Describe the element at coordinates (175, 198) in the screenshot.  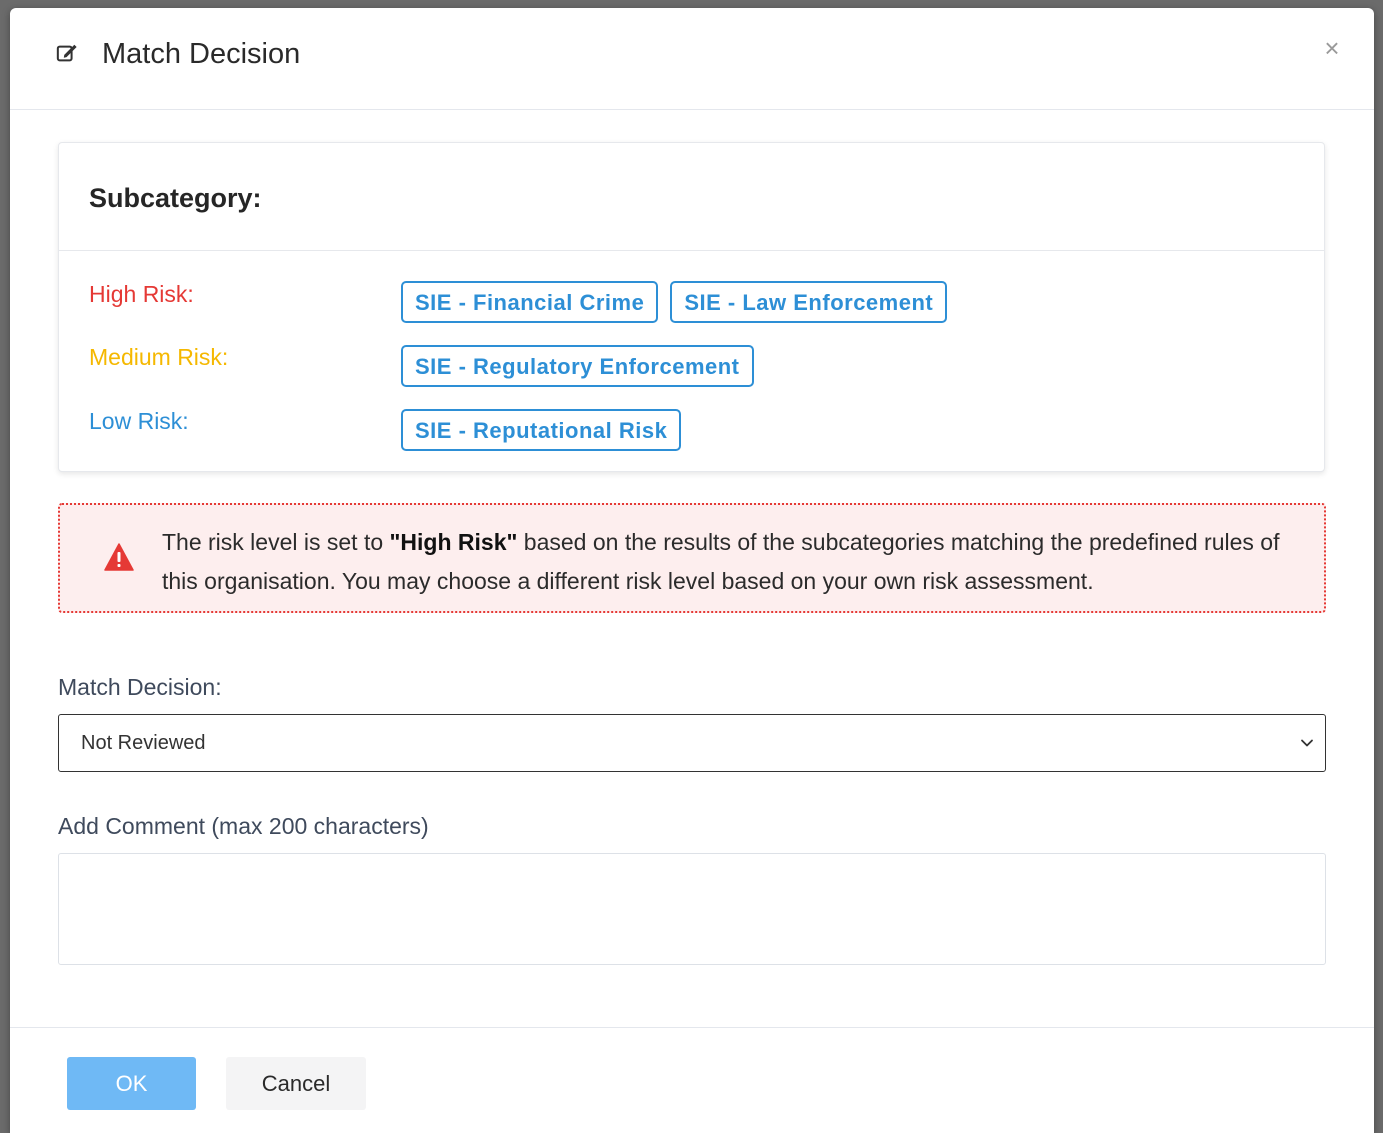
I see `subcategory-title: Subcategory:` at that location.